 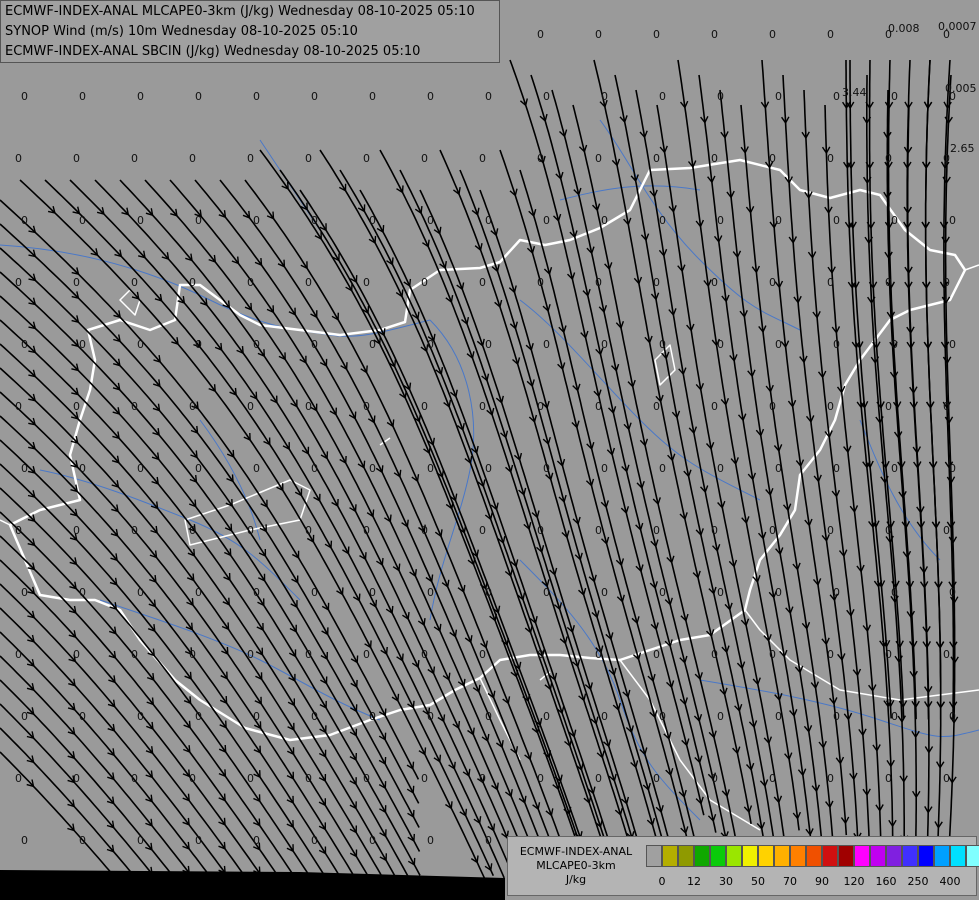 I want to click on legend-title-line2: MLCAPE0-3km, so click(x=576, y=865).